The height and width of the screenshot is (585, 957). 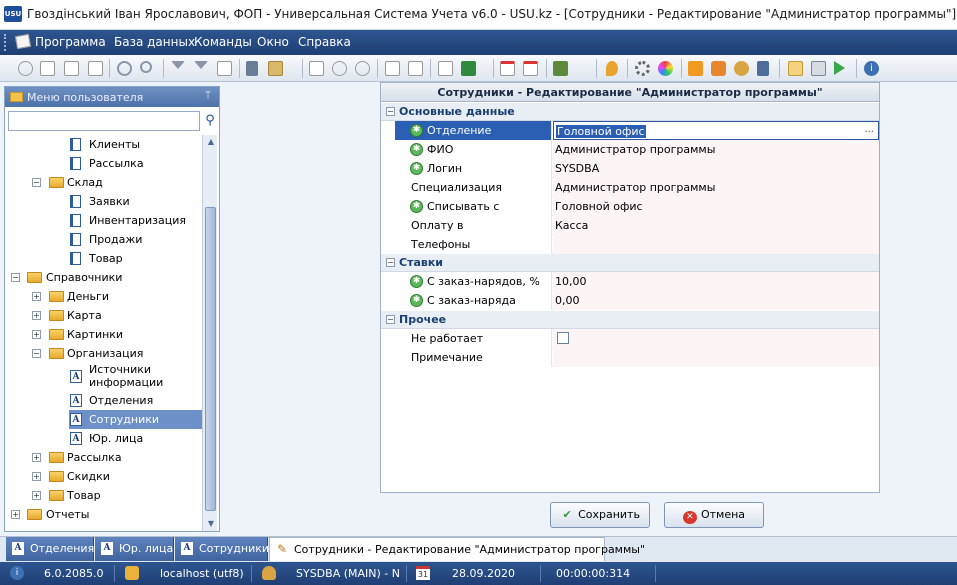 What do you see at coordinates (530, 68) in the screenshot?
I see `window-close-icon` at bounding box center [530, 68].